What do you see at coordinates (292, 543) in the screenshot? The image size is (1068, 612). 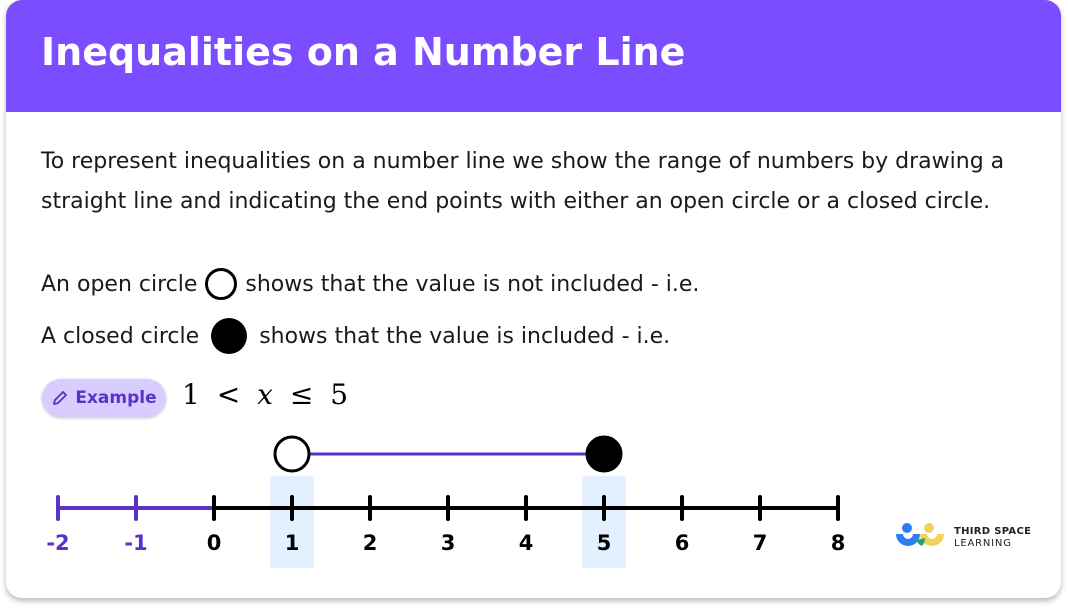 I see `tick-label-1: 1` at bounding box center [292, 543].